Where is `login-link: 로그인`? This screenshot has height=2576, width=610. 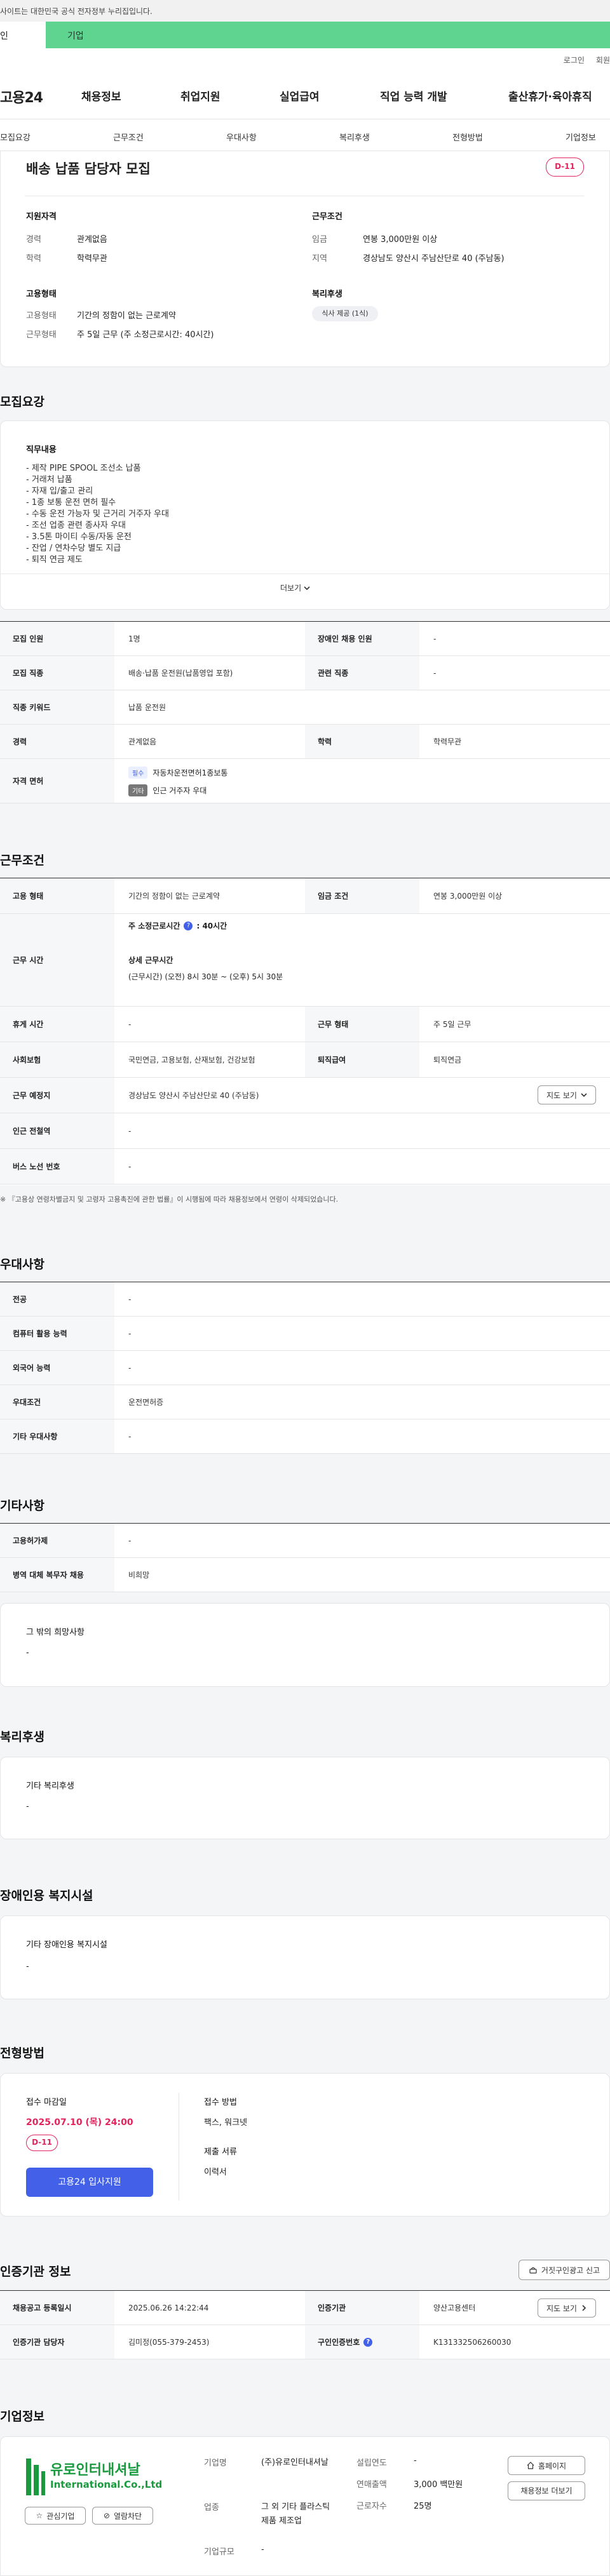
login-link: 로그인 is located at coordinates (574, 60).